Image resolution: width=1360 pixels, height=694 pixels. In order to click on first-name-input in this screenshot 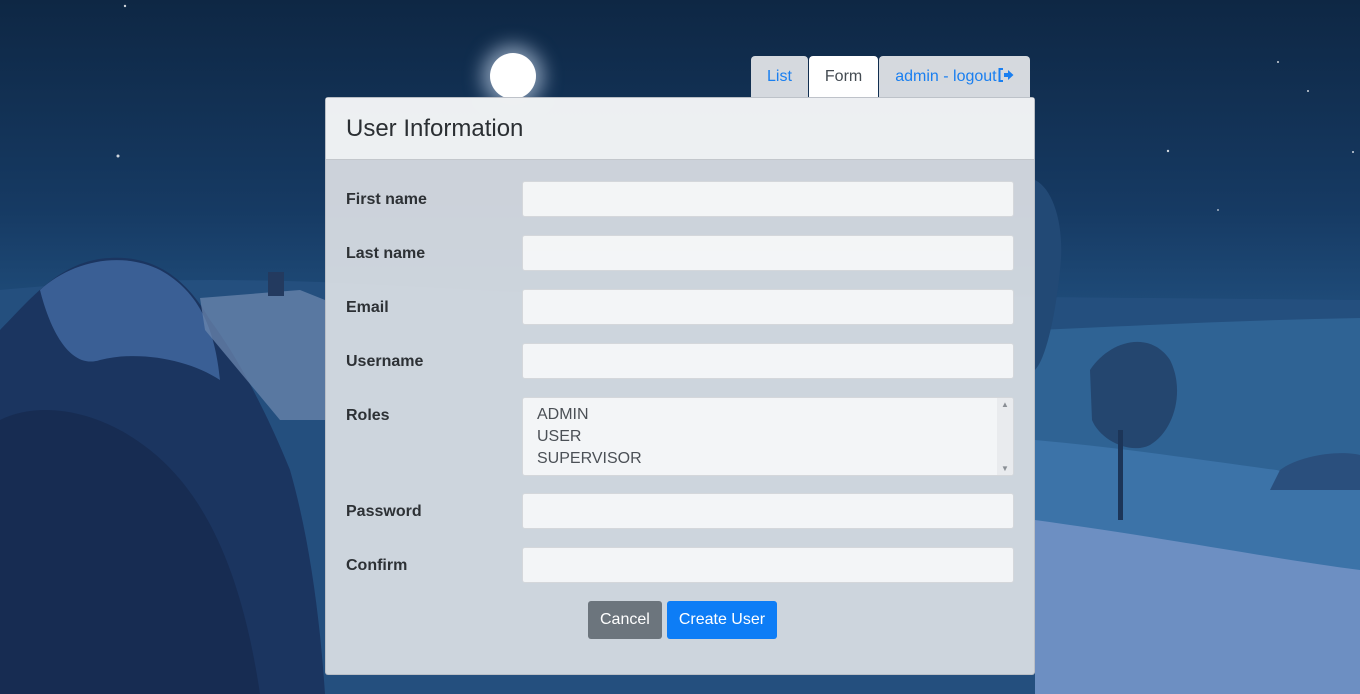, I will do `click(768, 199)`.